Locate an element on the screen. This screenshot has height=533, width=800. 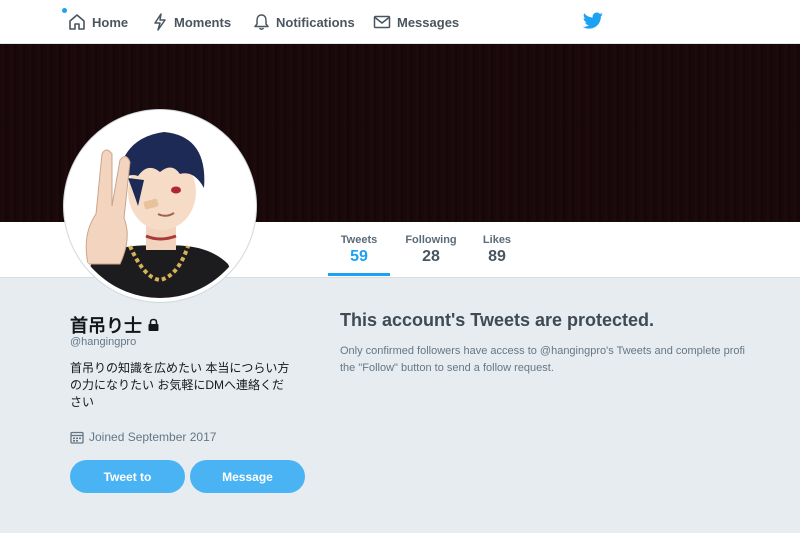
lock-icon is located at coordinates (153, 324).